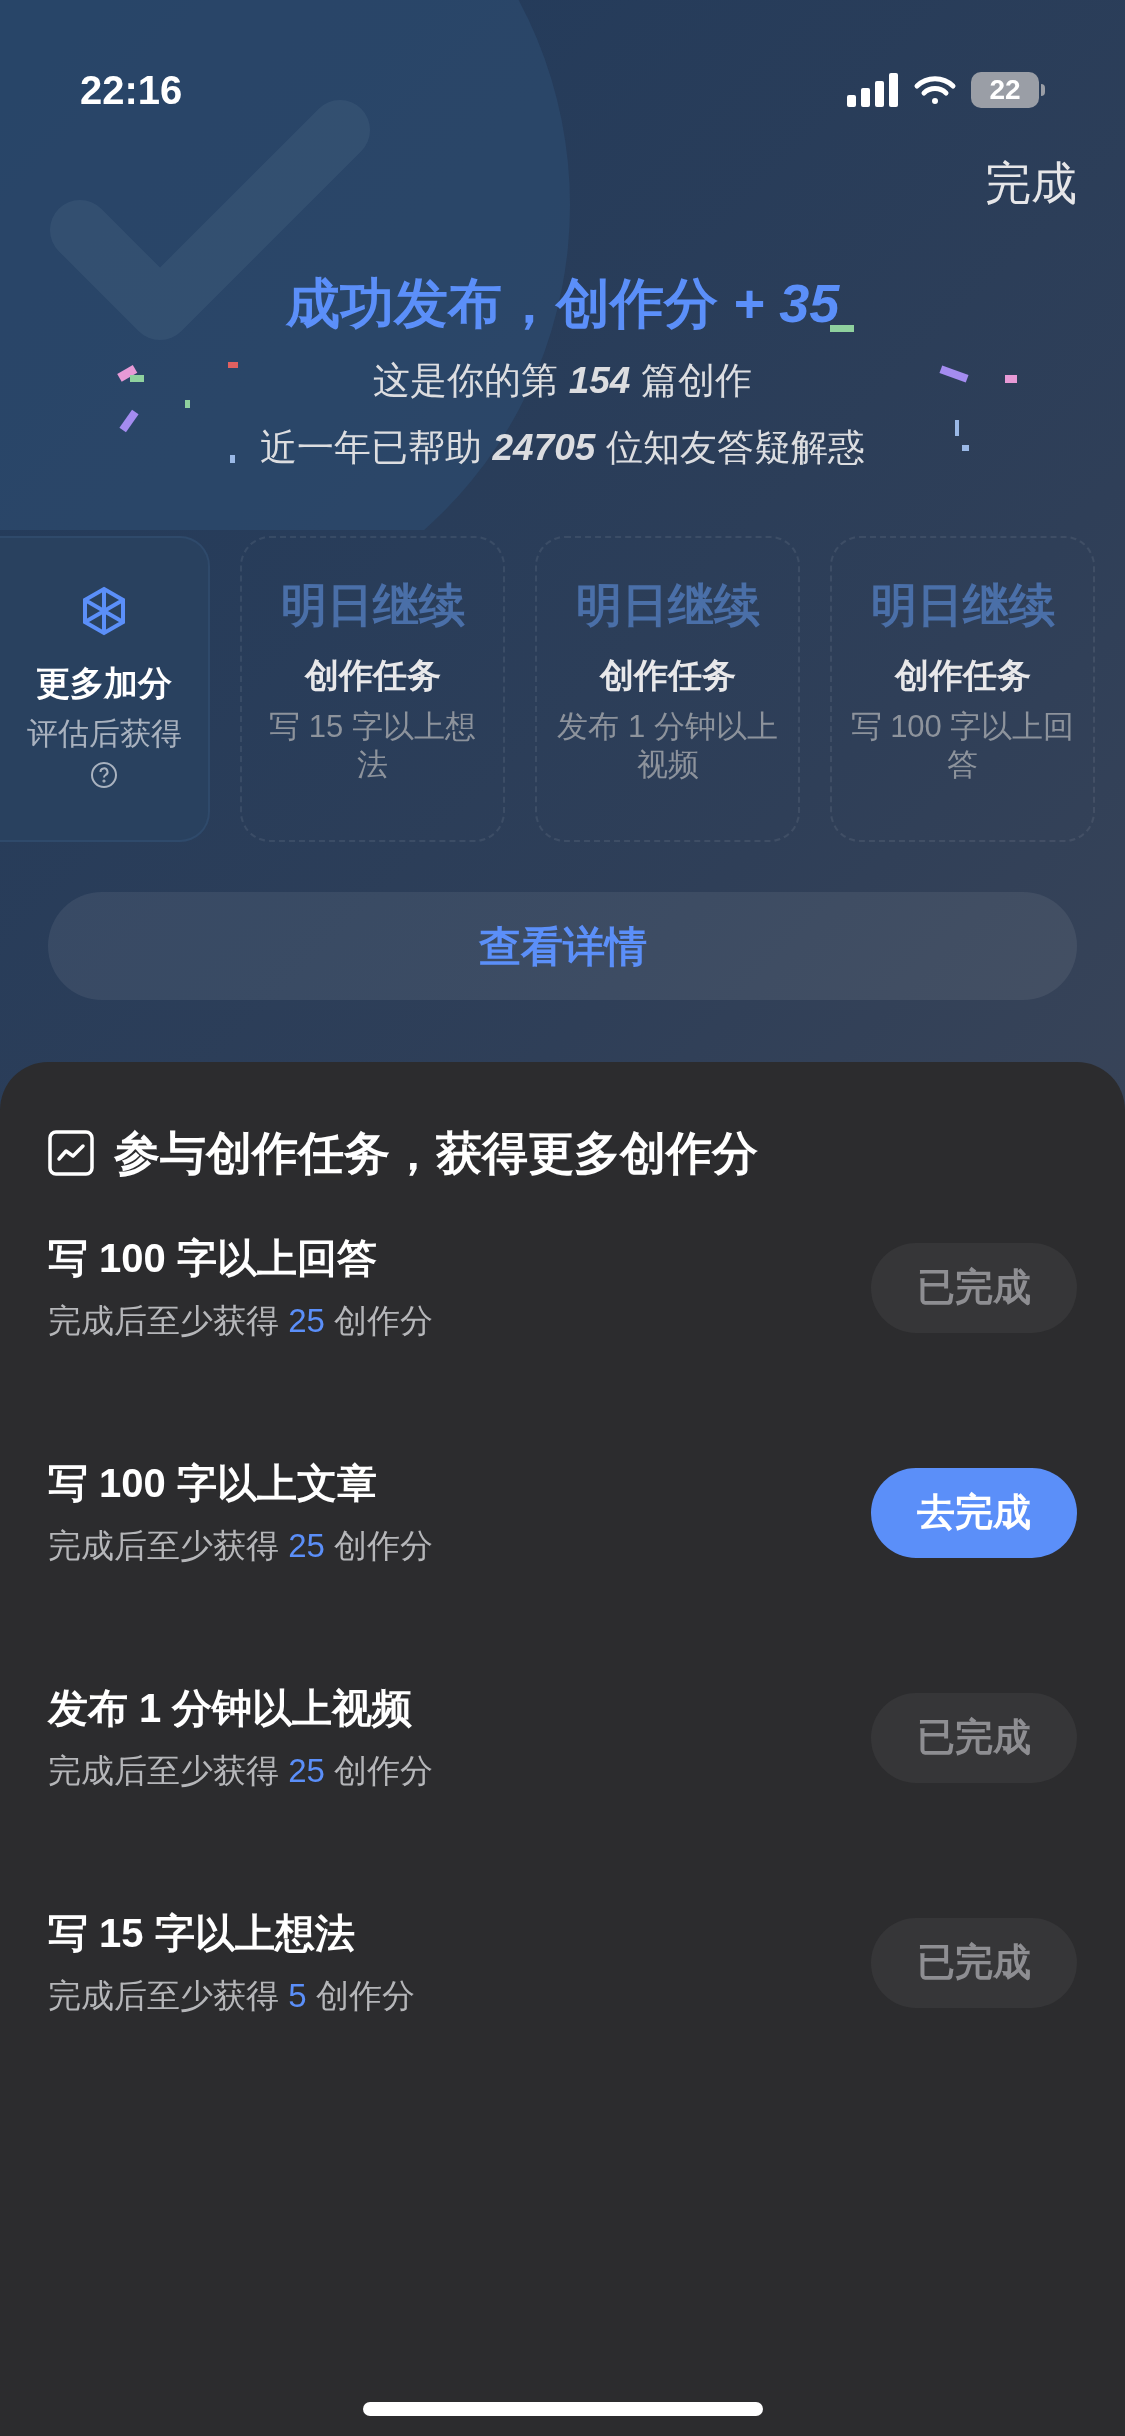  Describe the element at coordinates (962, 746) in the screenshot. I see `card-description: 写 100 字以上回答` at that location.